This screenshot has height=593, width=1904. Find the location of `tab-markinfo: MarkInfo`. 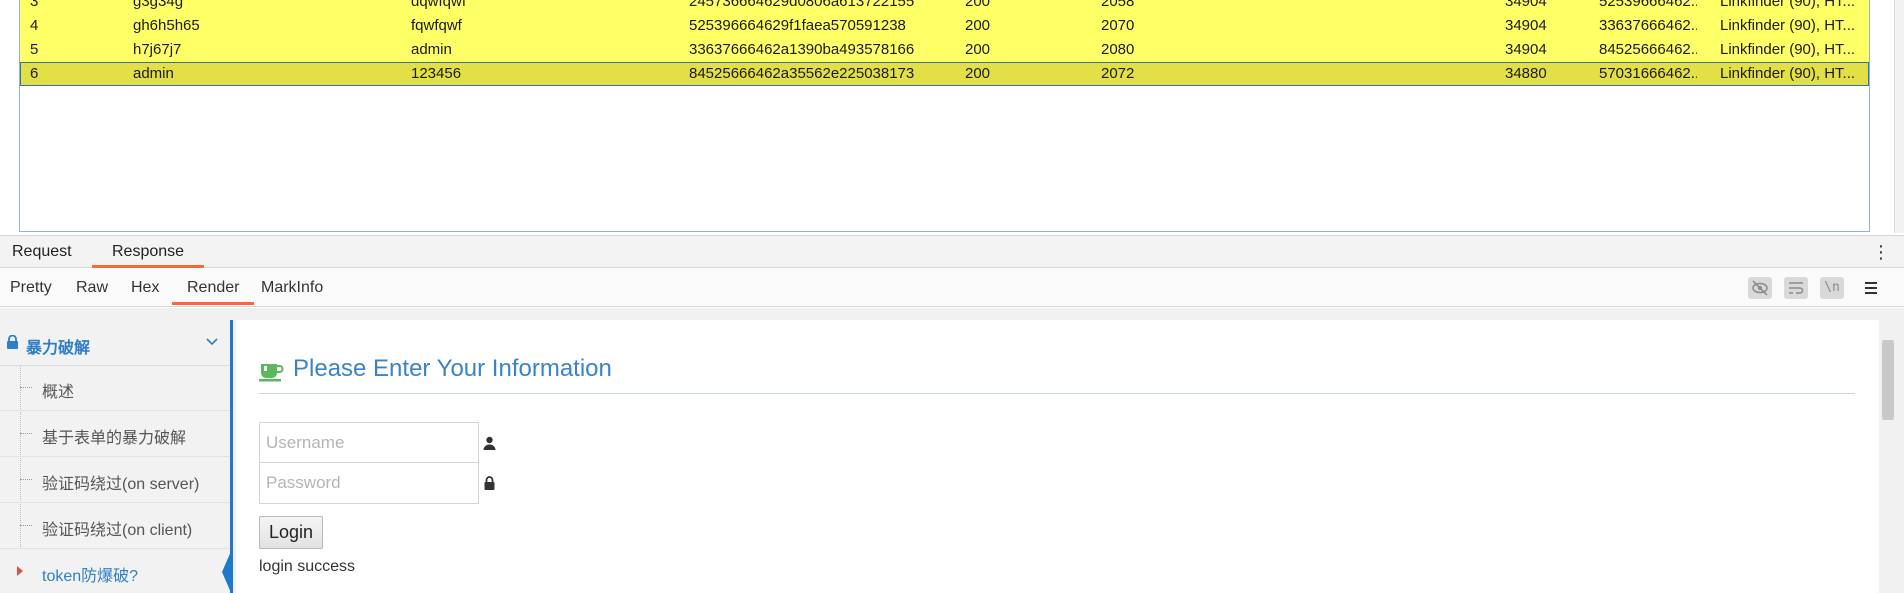

tab-markinfo: MarkInfo is located at coordinates (292, 287).